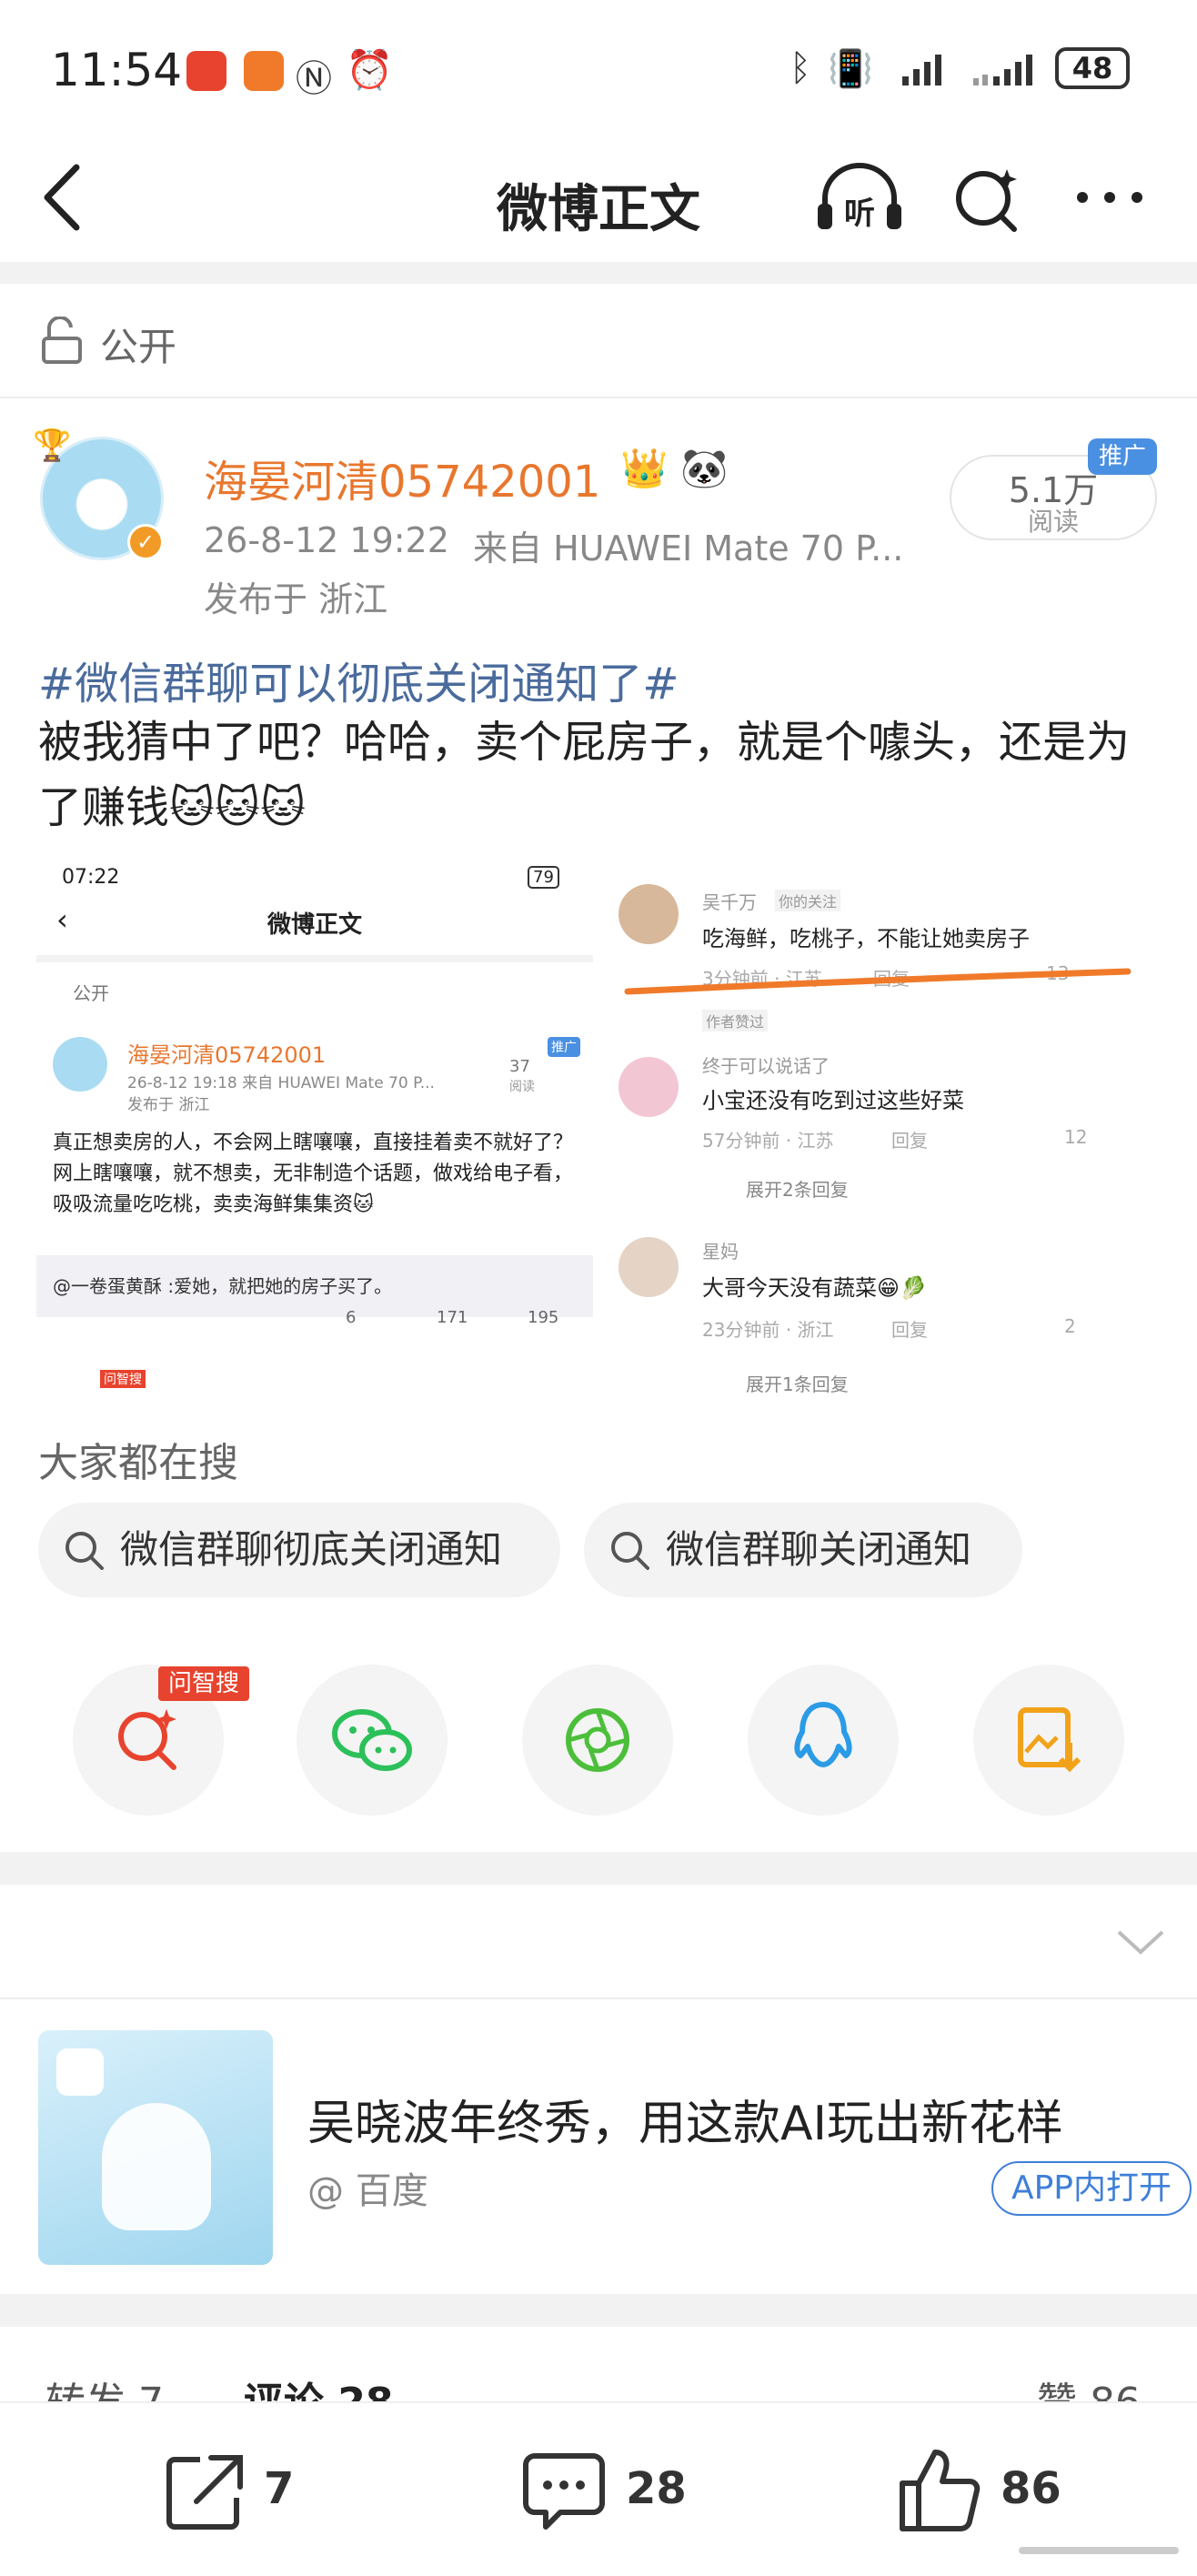  I want to click on ad-source: @ 百度, so click(367, 2191).